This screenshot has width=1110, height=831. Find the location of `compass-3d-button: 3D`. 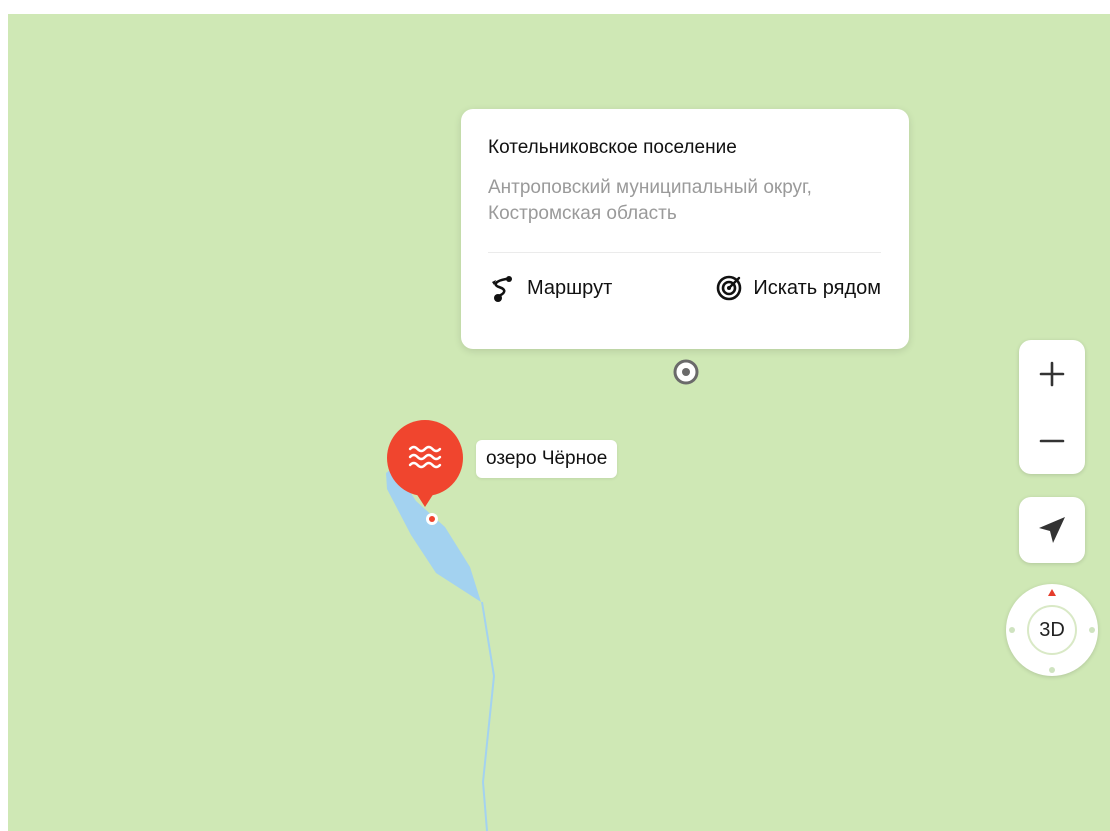

compass-3d-button: 3D is located at coordinates (1052, 630).